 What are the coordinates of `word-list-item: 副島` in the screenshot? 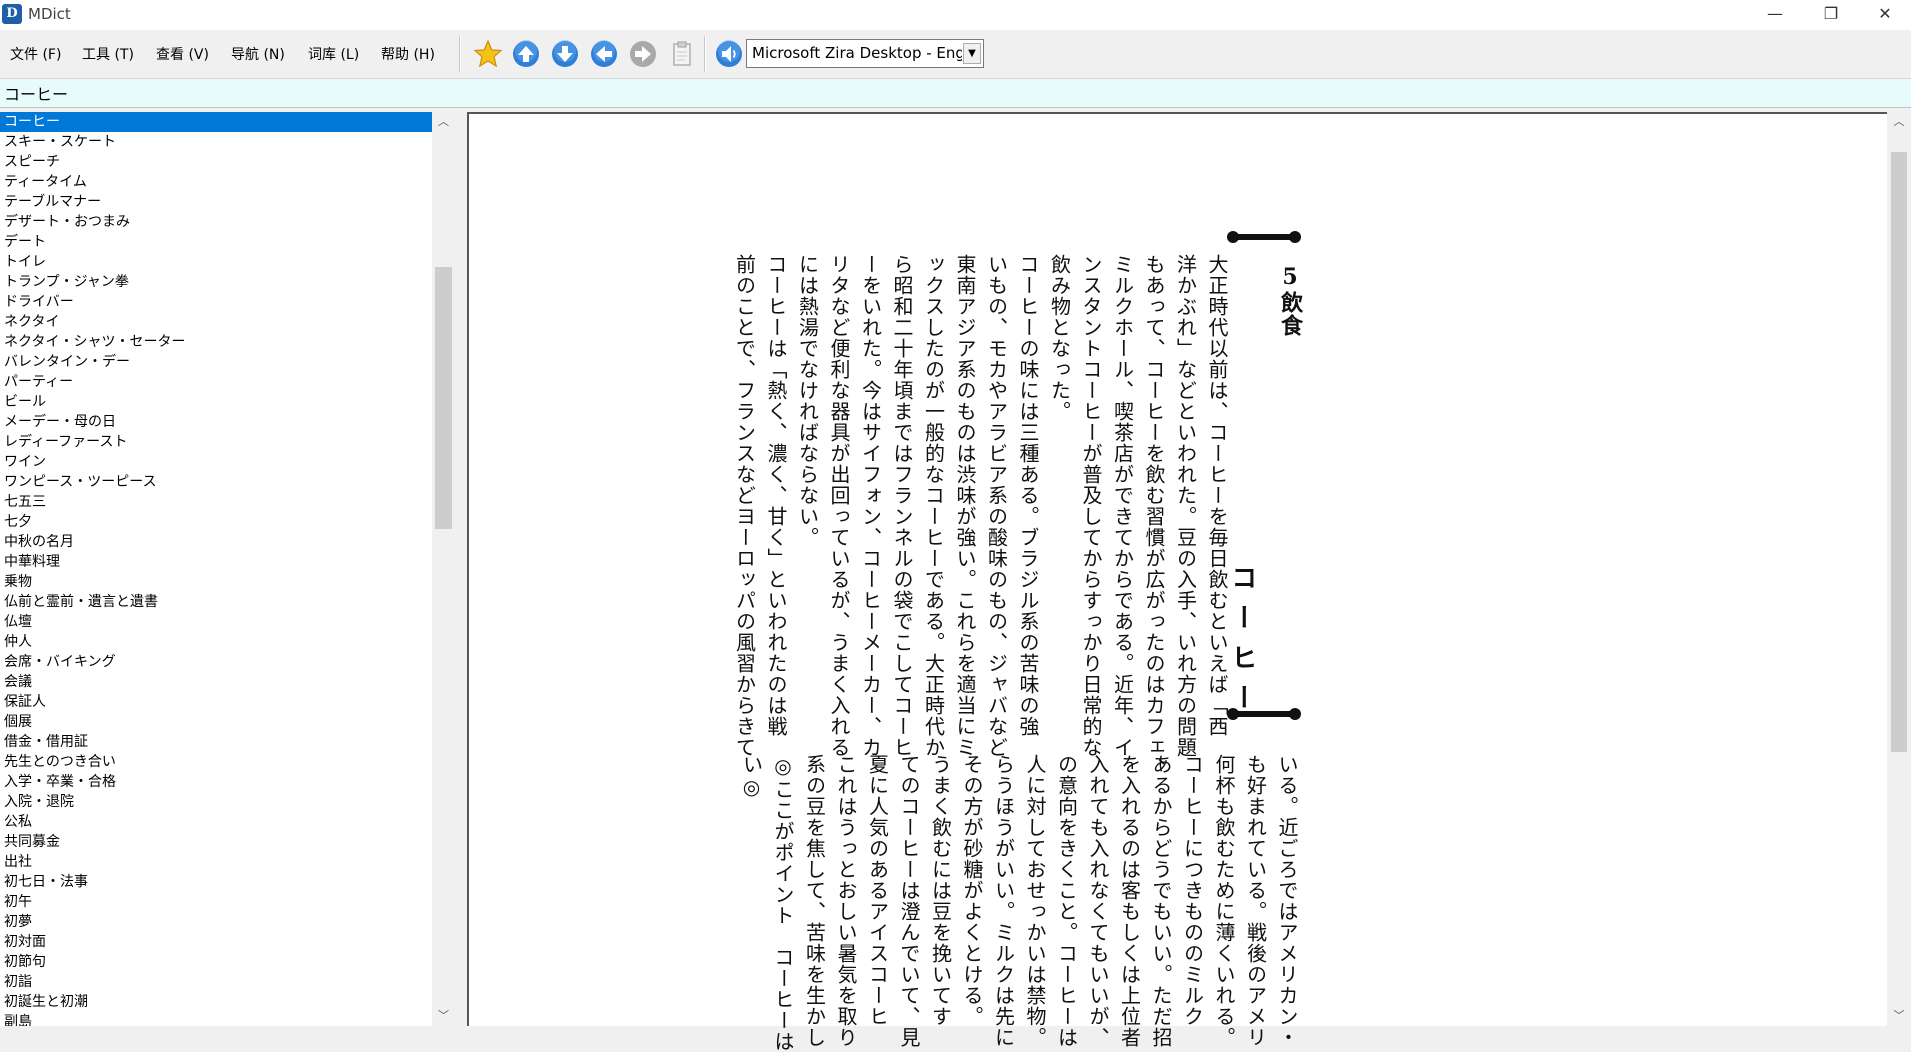 It's located at (216, 1019).